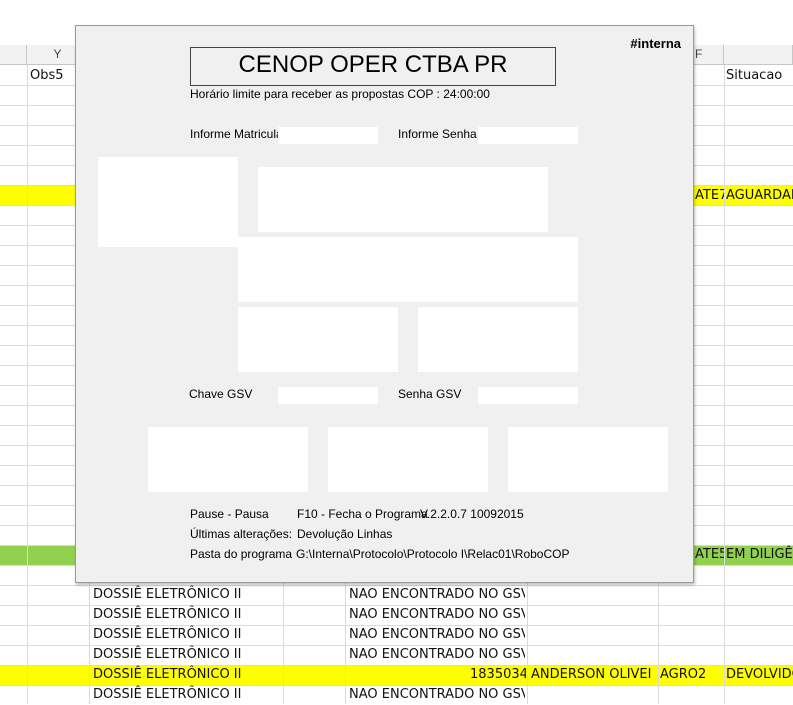  What do you see at coordinates (498, 339) in the screenshot?
I see `panel-lower-right` at bounding box center [498, 339].